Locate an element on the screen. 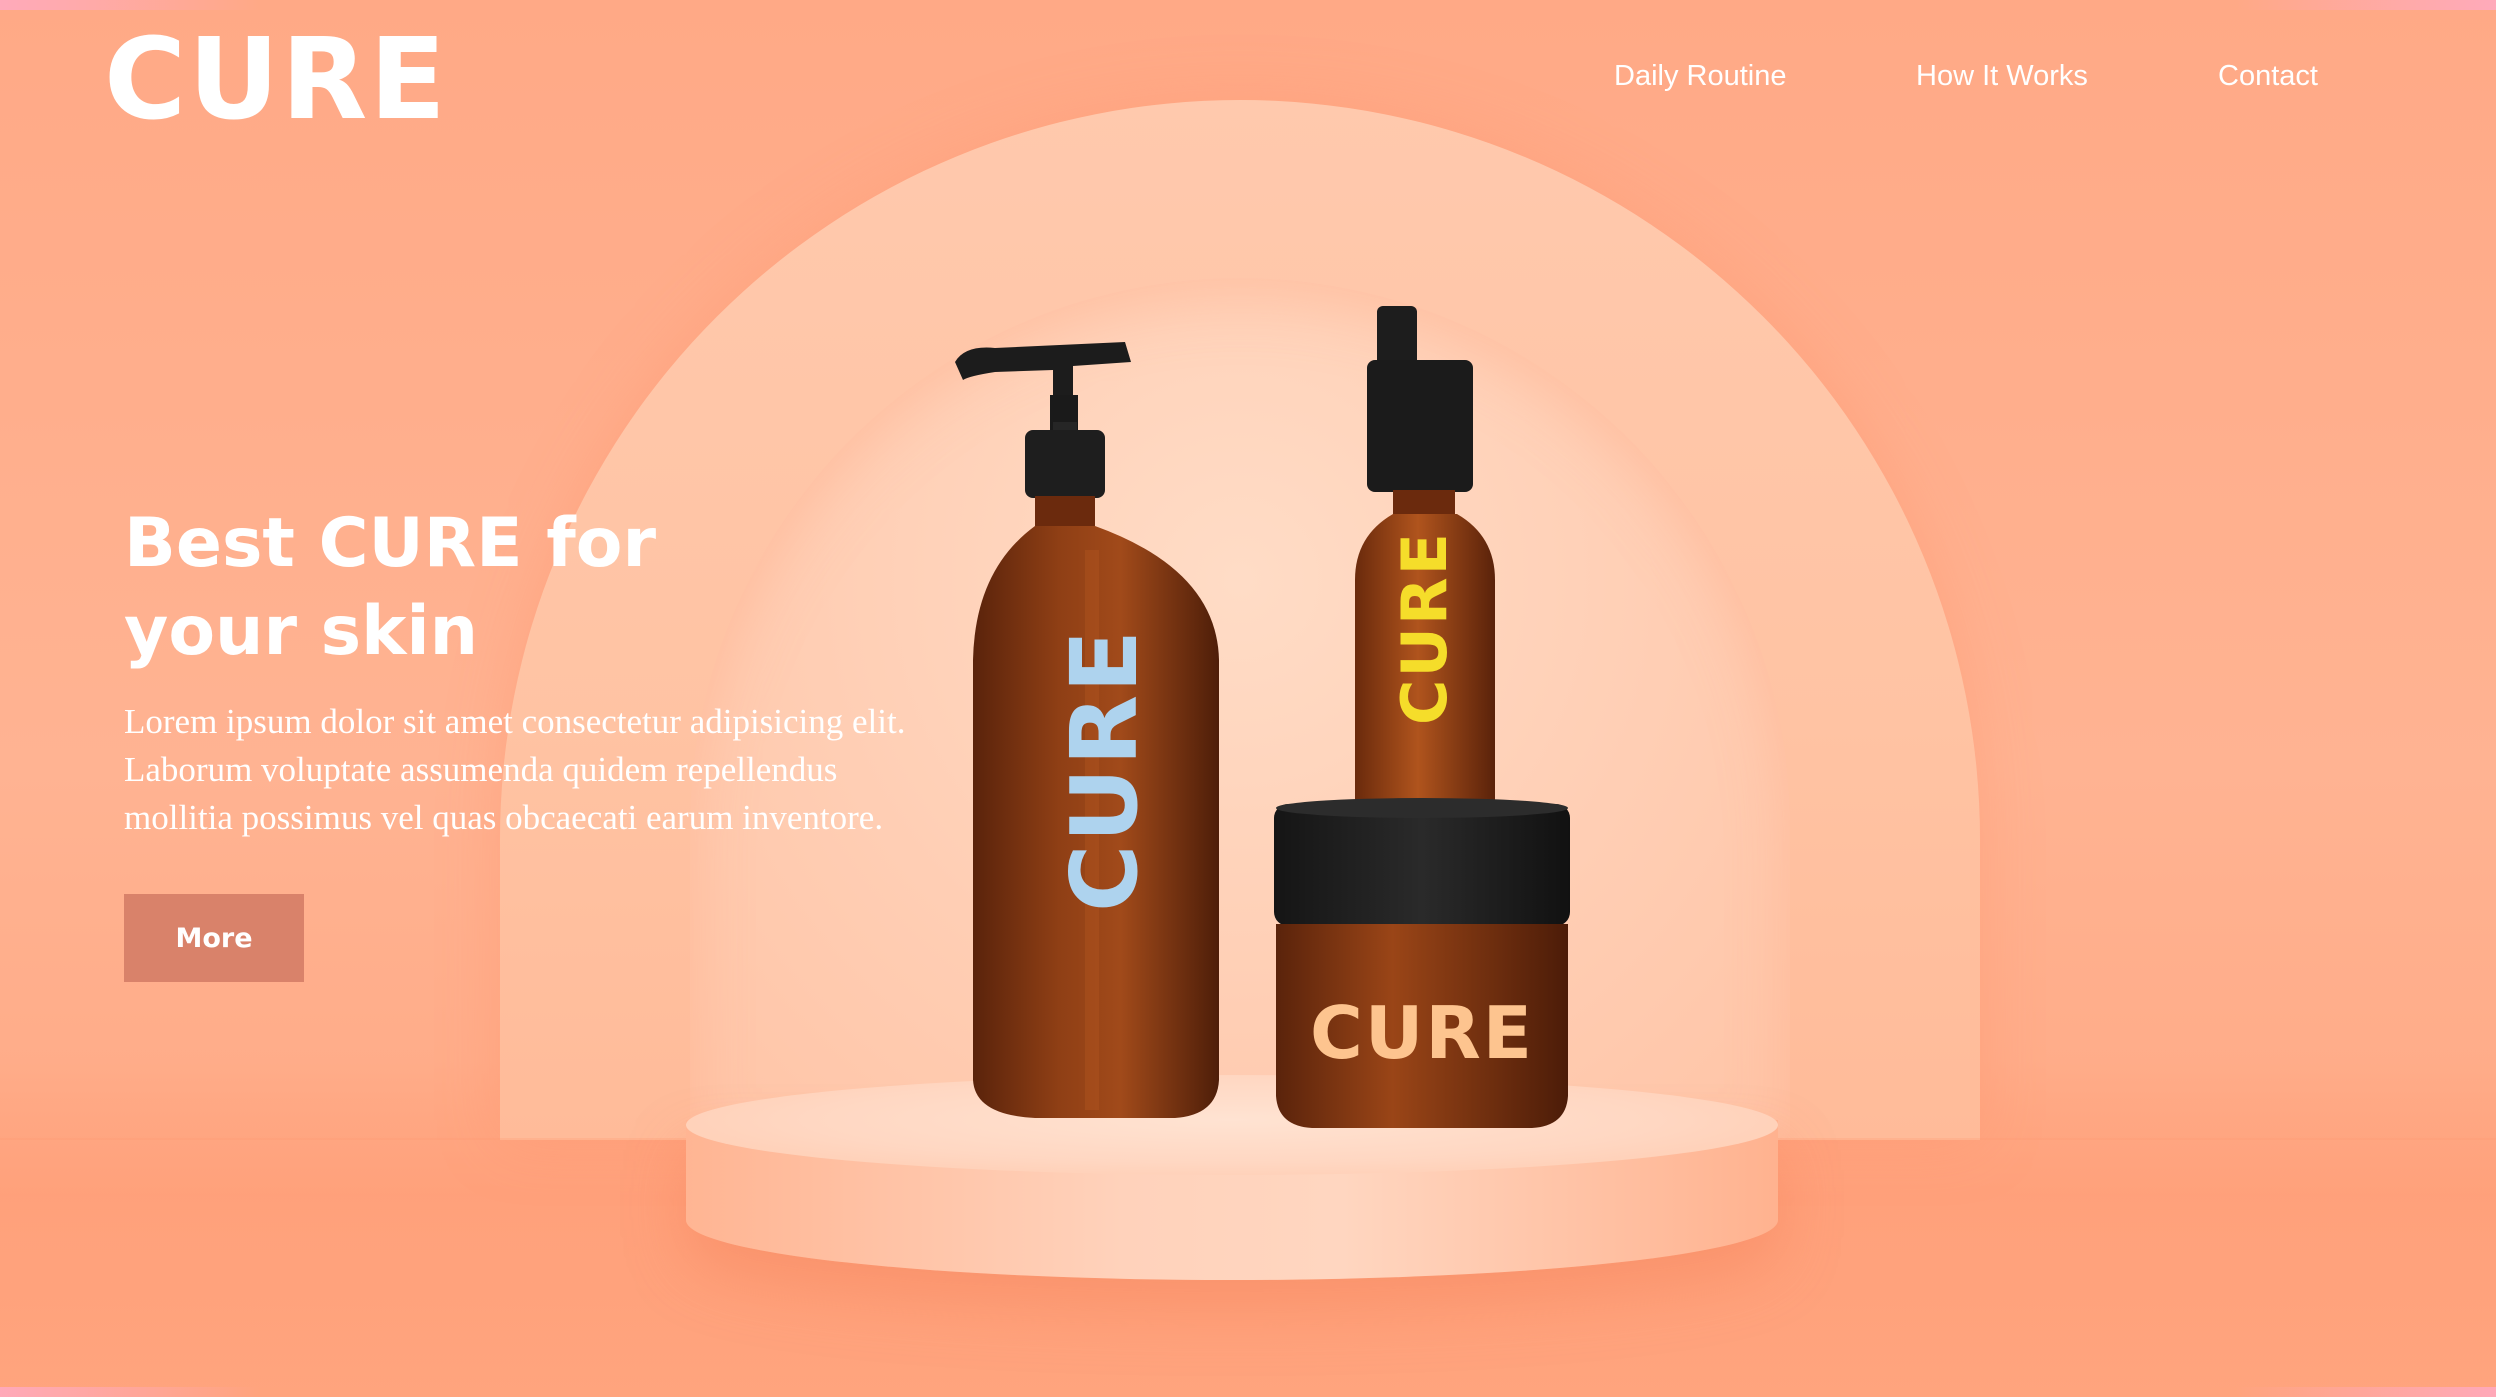 The image size is (2496, 1397). brand-logo: CURE is located at coordinates (276, 80).